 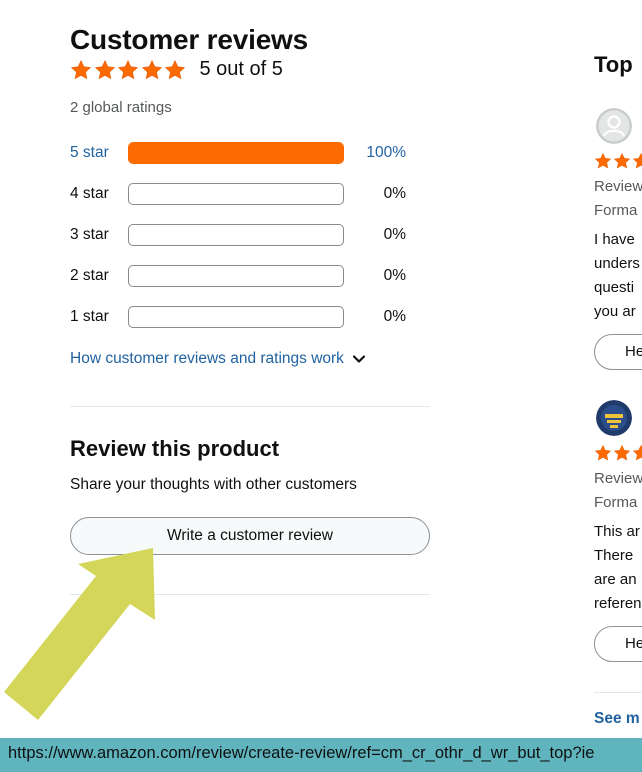 I want to click on rating-stars, so click(x=129, y=70).